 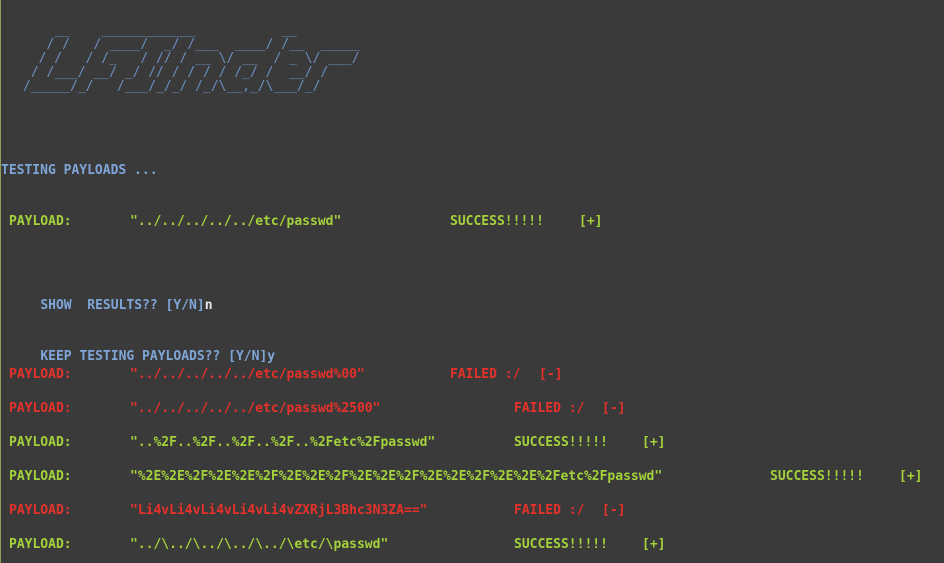 What do you see at coordinates (255, 408) in the screenshot?
I see `payload-value: "../../../../../etc/passwd%2500"` at bounding box center [255, 408].